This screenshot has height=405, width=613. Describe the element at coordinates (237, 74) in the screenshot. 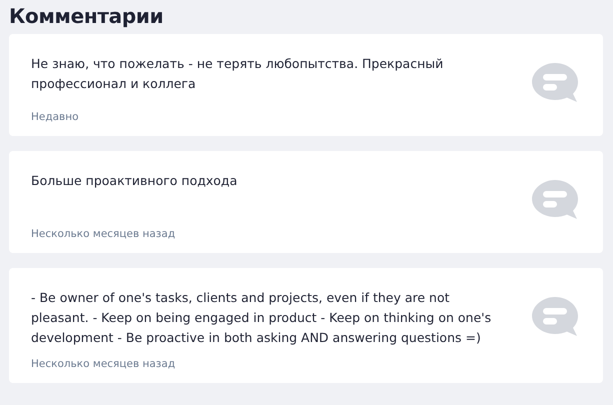

I see `comment-text: Не знаю, что пожелать - не терять любопытства. Прекрасный профессионал и коллега` at that location.